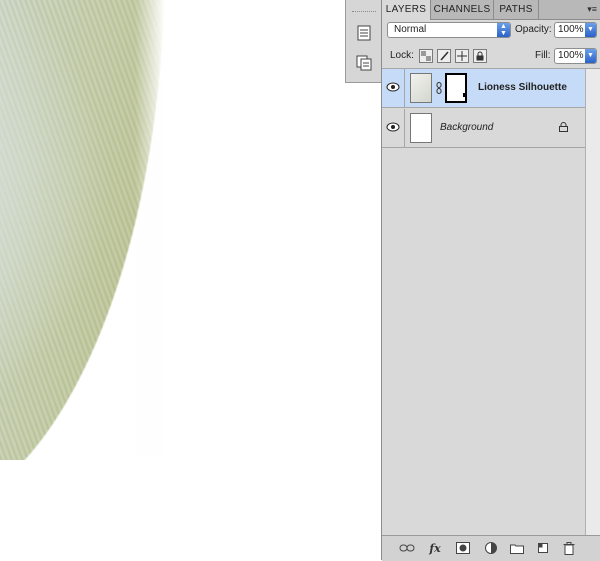 The width and height of the screenshot is (600, 561). I want to click on tab-layers: LAYERS, so click(406, 10).